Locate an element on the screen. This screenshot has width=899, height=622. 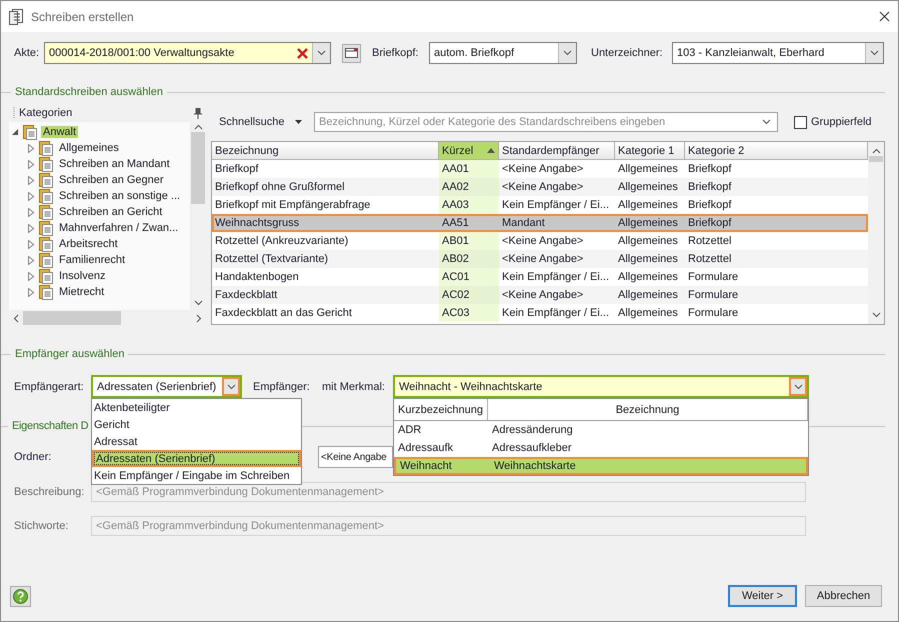
column-header: Kategorie 2 is located at coordinates (776, 151).